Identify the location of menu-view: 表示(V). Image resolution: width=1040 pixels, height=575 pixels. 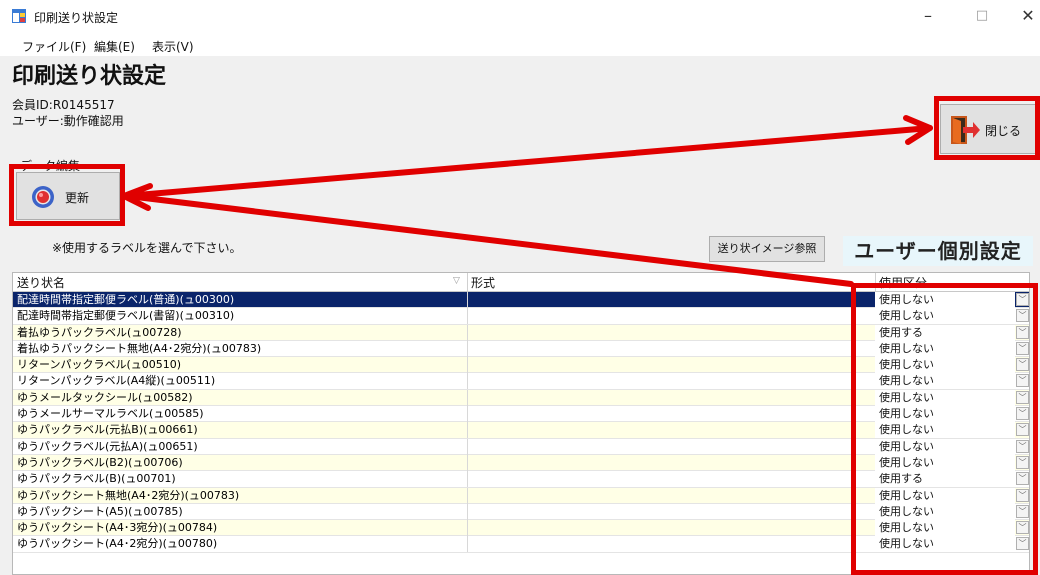
(173, 46).